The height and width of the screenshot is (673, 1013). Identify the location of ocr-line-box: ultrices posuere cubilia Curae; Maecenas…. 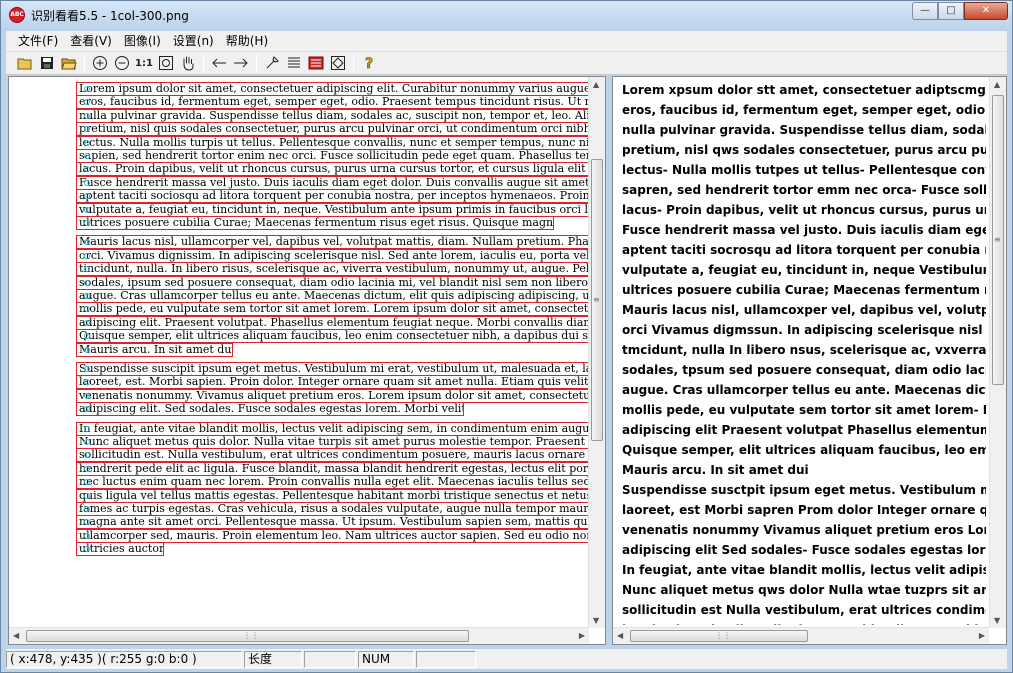
(315, 223).